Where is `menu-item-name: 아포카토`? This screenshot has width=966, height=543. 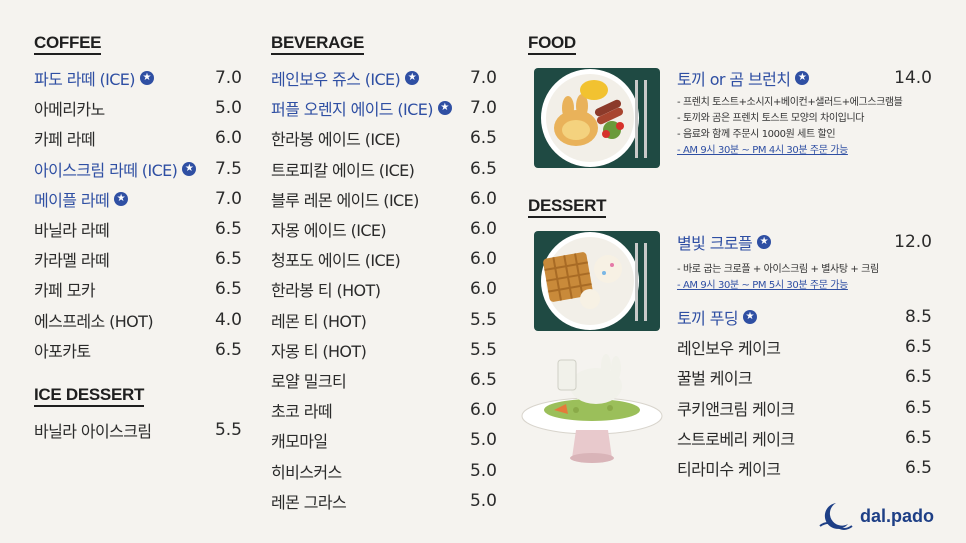
menu-item-name: 아포카토 is located at coordinates (62, 351).